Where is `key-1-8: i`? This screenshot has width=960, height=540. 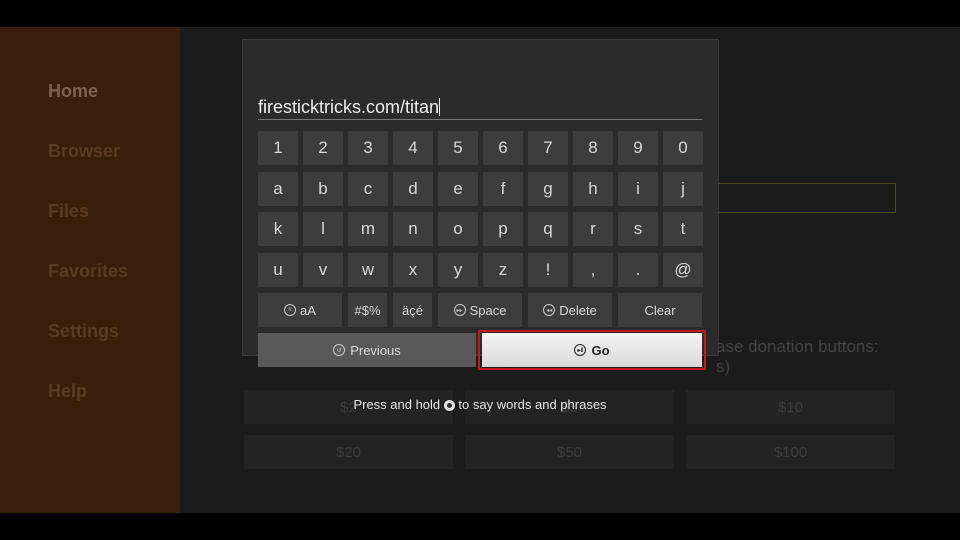
key-1-8: i is located at coordinates (638, 188).